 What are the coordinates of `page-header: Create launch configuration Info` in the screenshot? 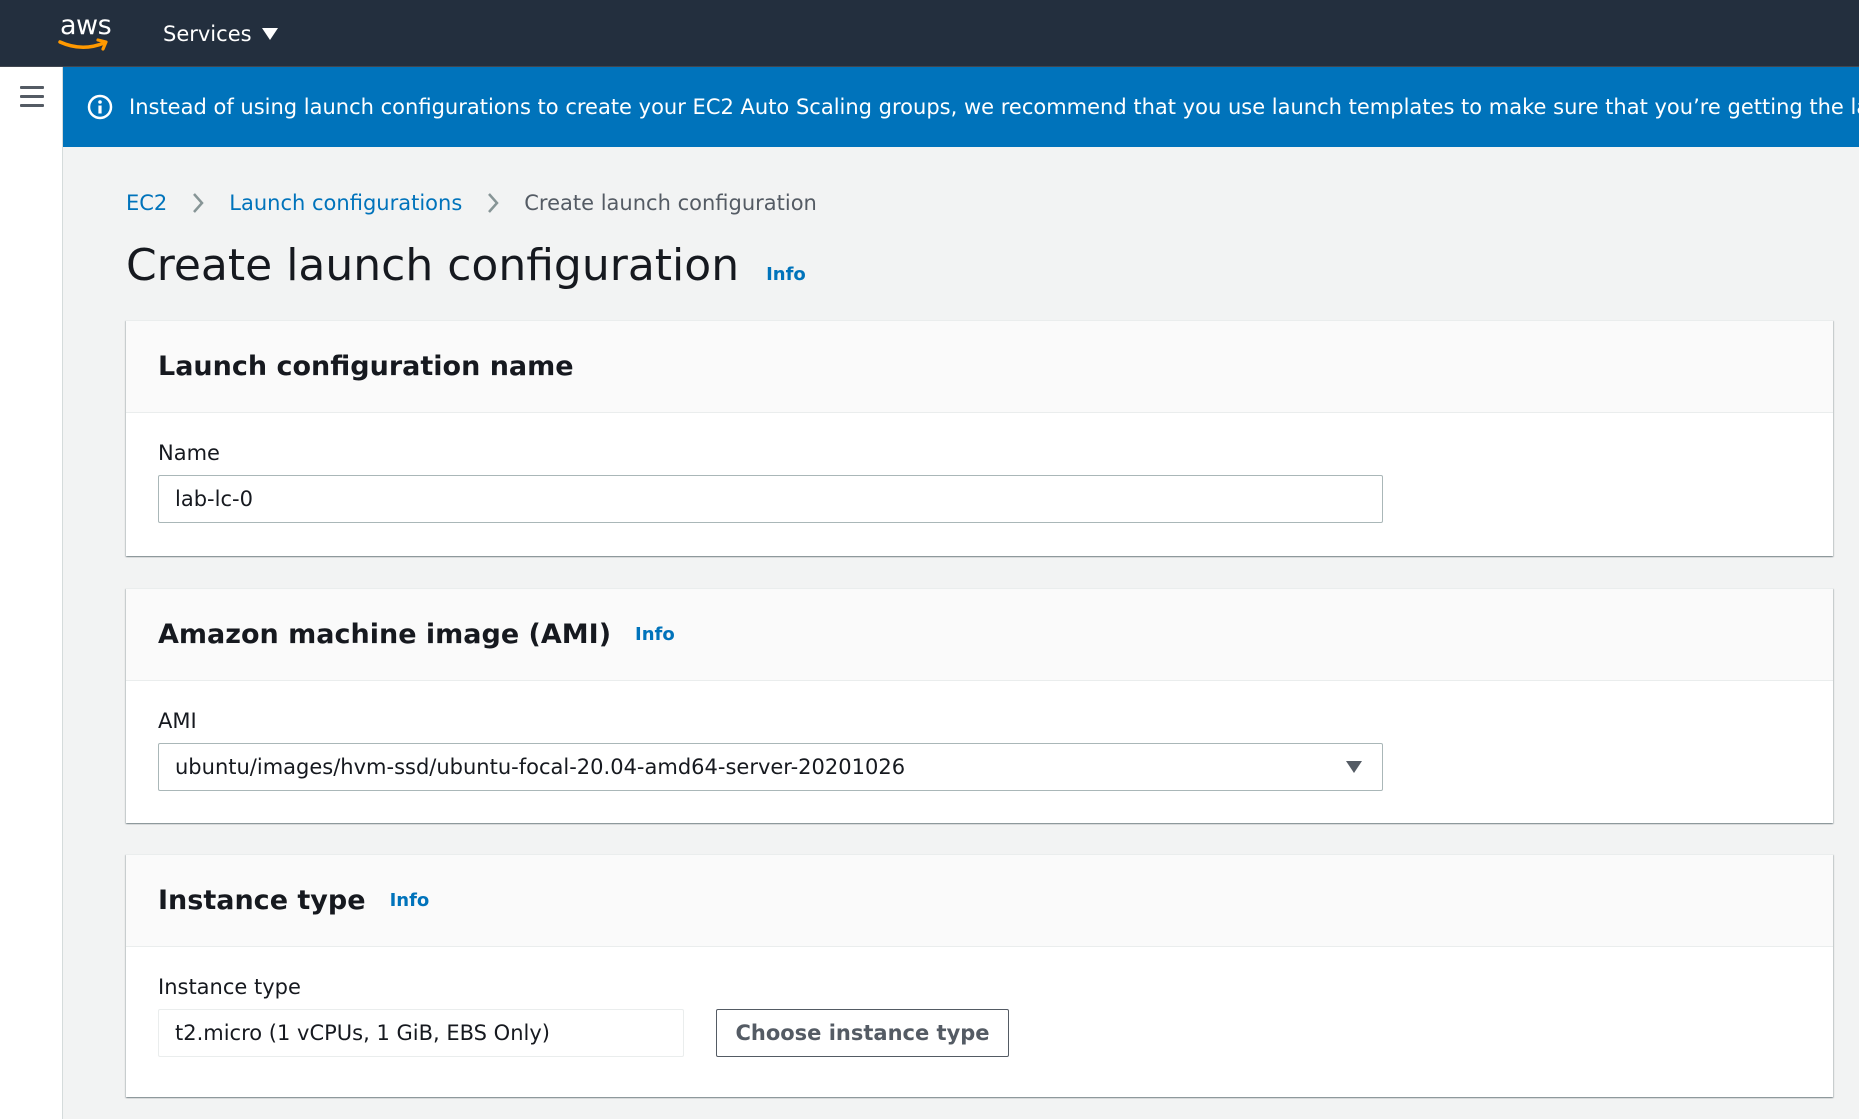 It's located at (466, 265).